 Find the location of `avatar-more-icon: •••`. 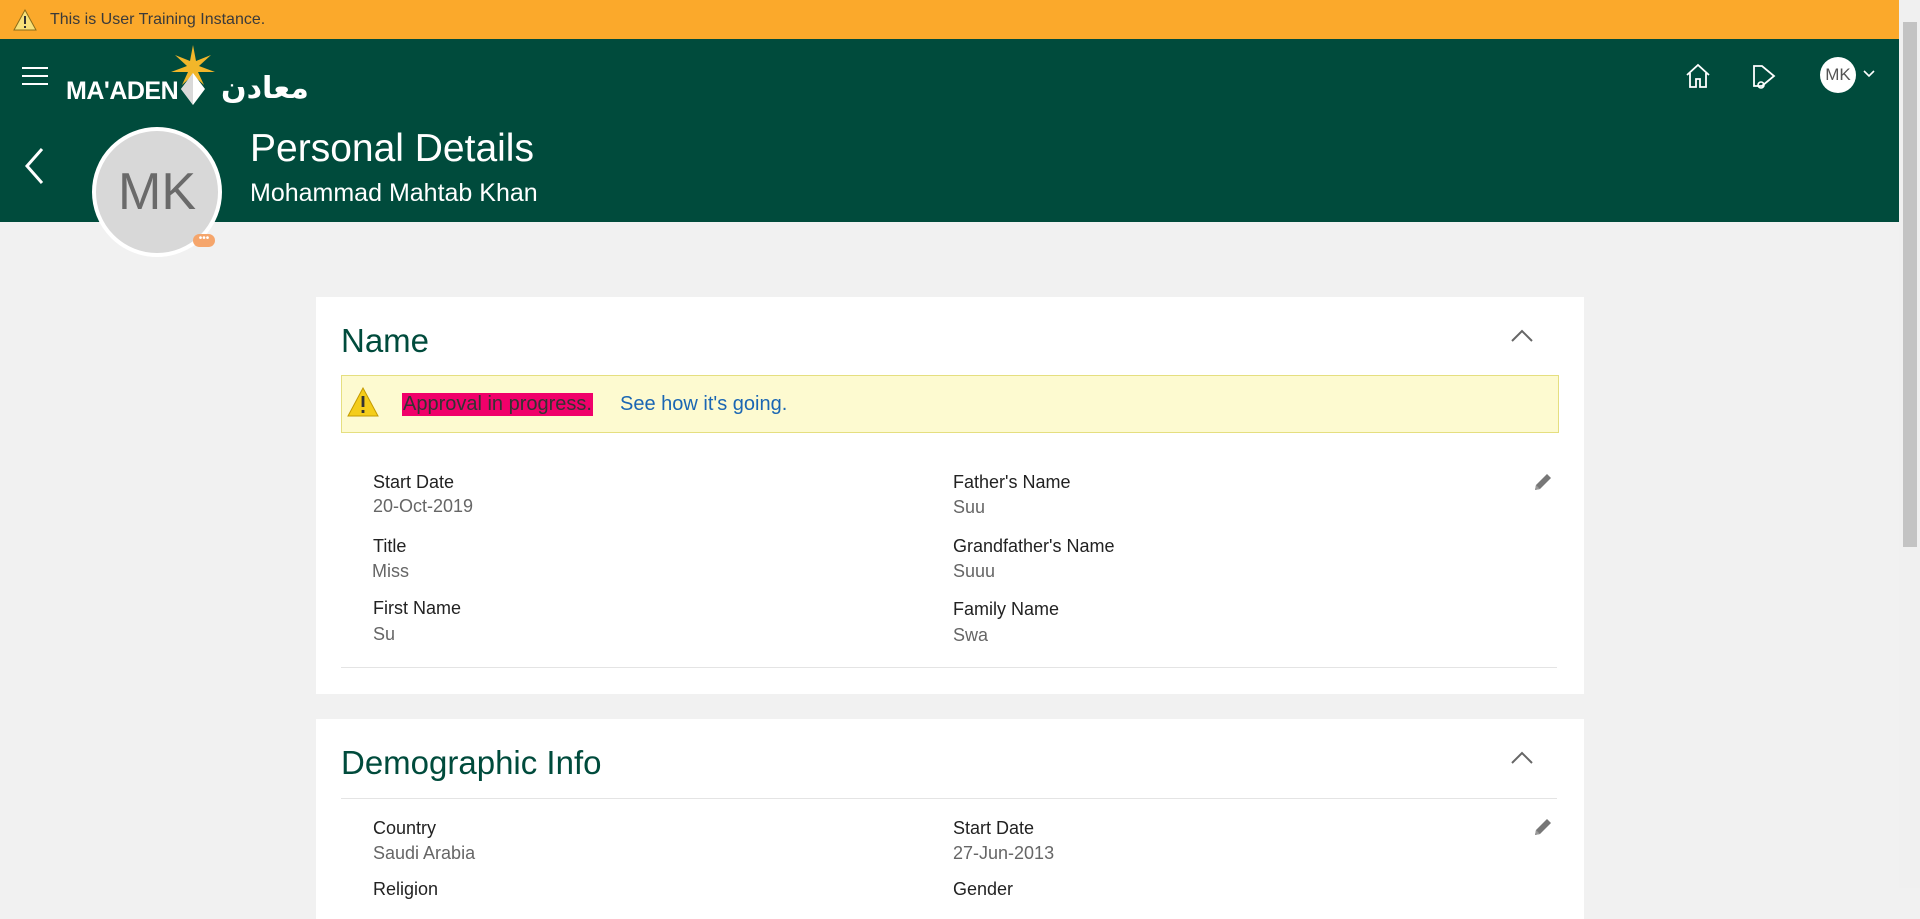

avatar-more-icon: ••• is located at coordinates (204, 240).